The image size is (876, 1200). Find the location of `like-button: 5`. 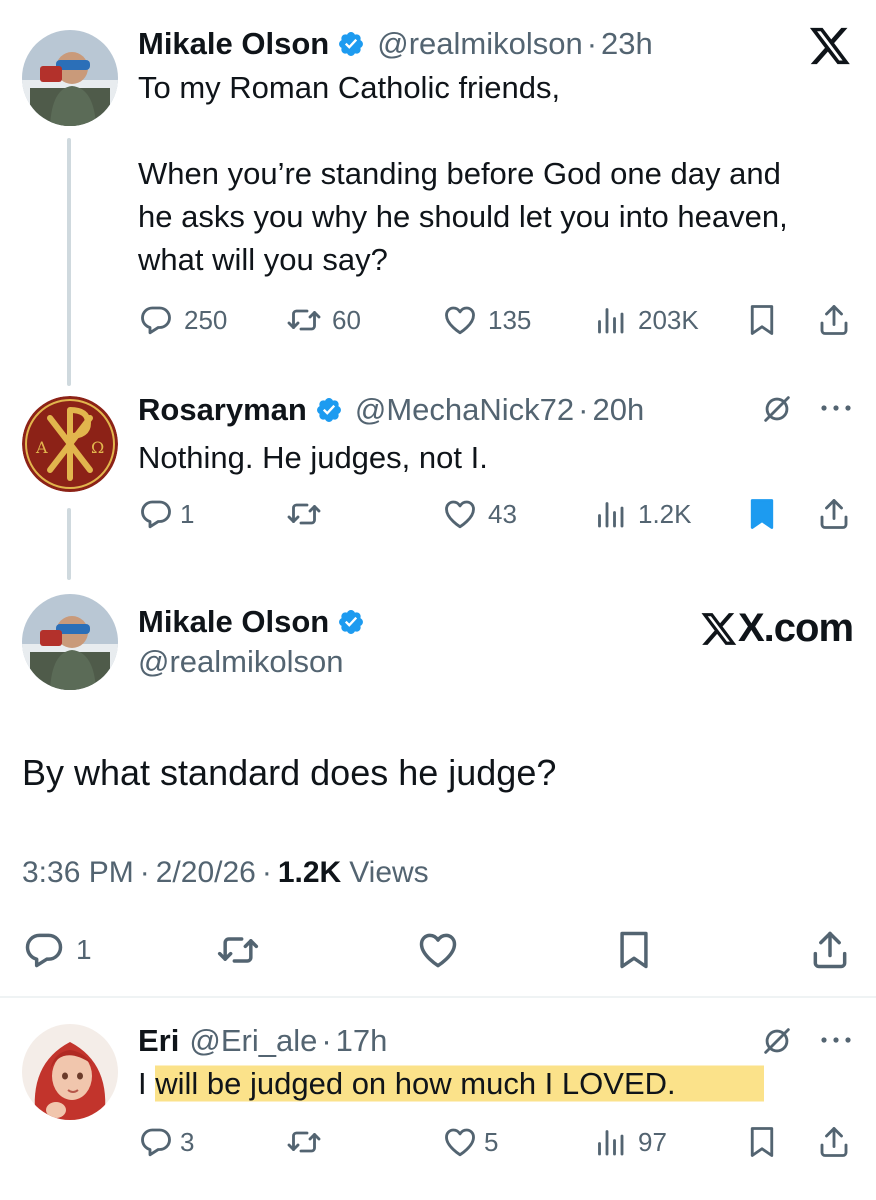

like-button: 5 is located at coordinates (470, 1142).